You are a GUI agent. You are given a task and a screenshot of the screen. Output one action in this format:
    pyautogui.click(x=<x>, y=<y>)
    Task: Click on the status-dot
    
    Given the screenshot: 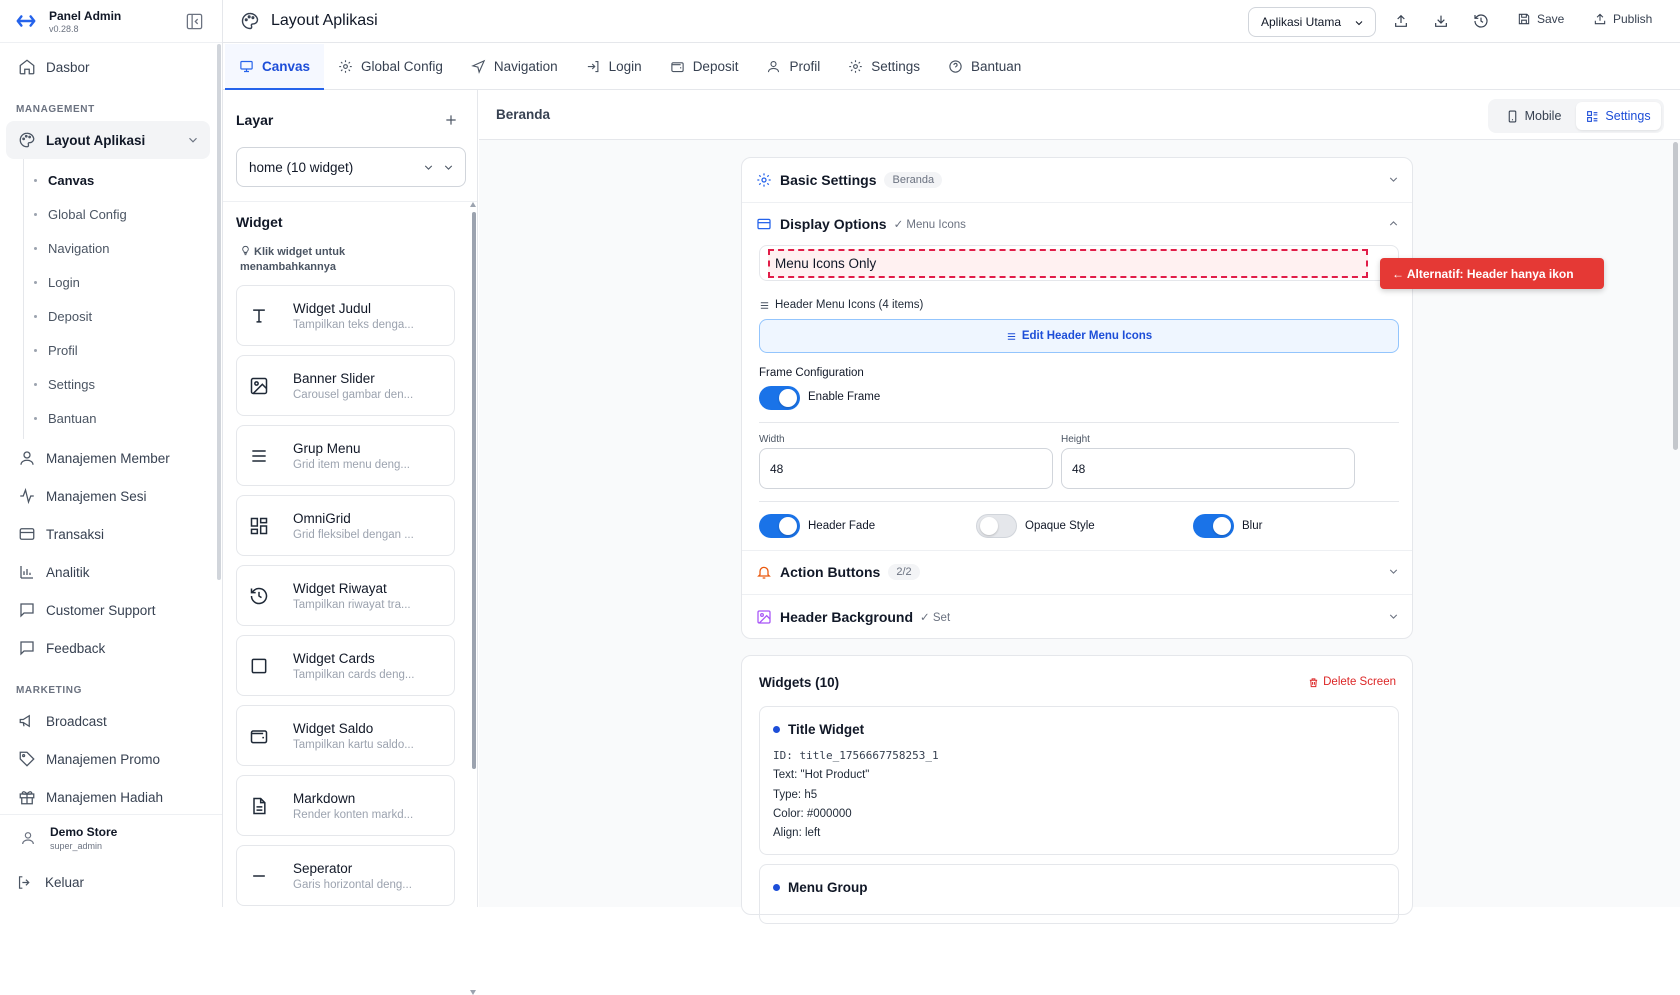 What is the action you would take?
    pyautogui.click(x=776, y=887)
    